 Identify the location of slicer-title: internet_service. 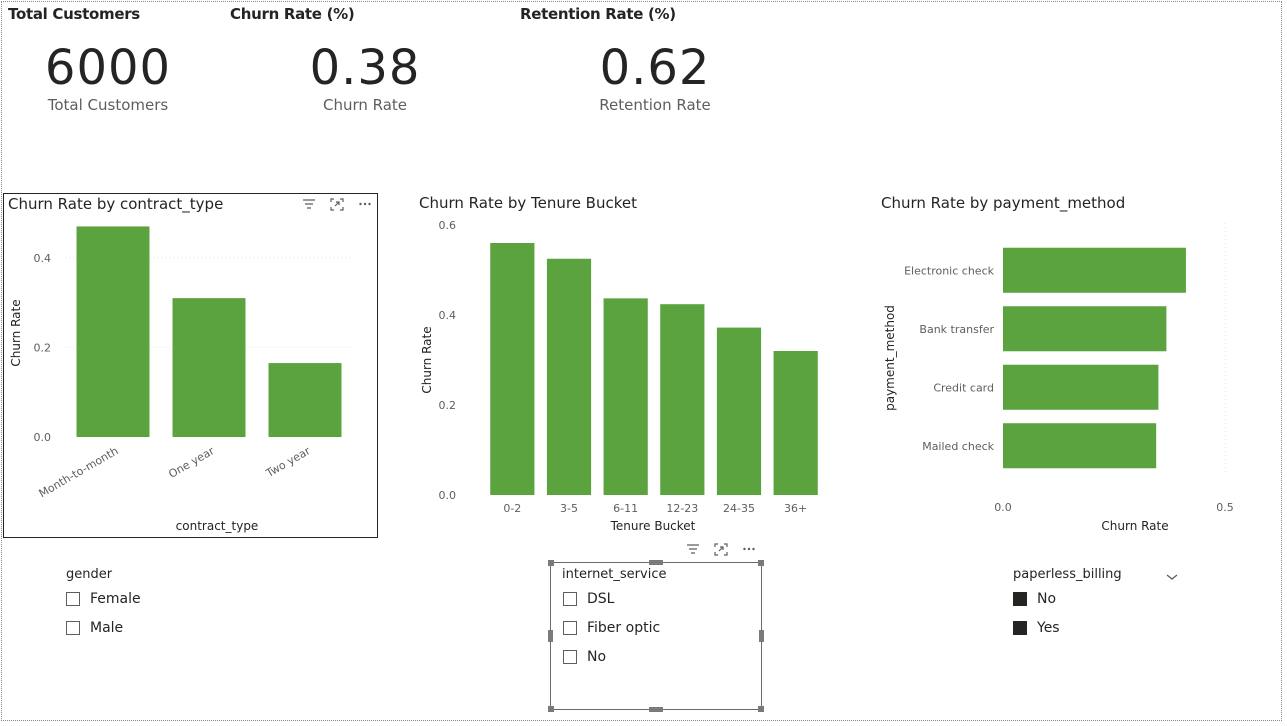
(614, 574).